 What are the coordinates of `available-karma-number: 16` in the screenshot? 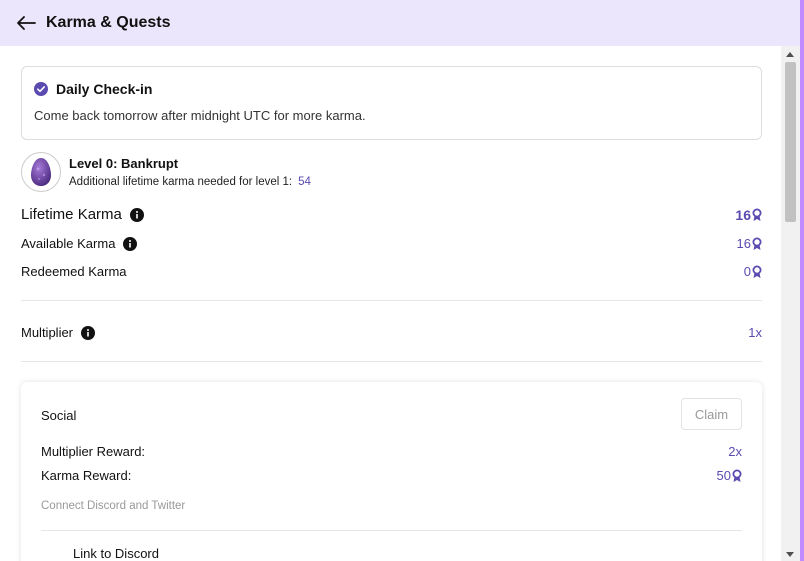 It's located at (743, 243).